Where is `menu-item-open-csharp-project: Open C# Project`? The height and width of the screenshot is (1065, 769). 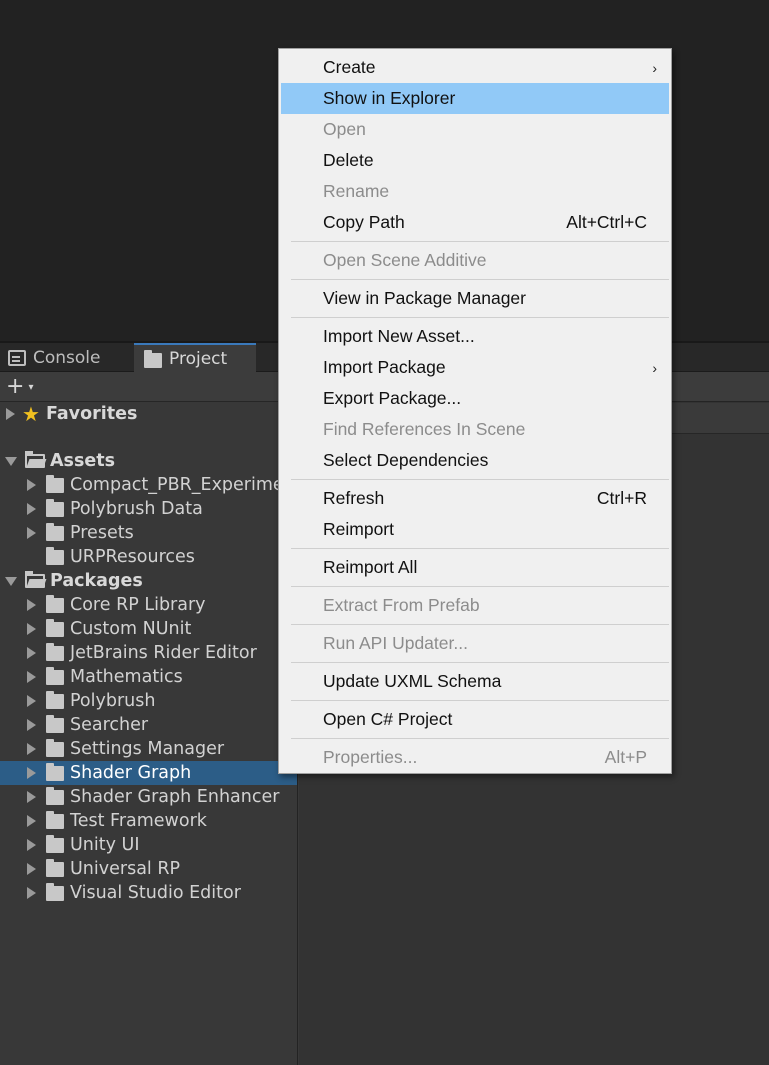
menu-item-open-csharp-project: Open C# Project is located at coordinates (475, 719).